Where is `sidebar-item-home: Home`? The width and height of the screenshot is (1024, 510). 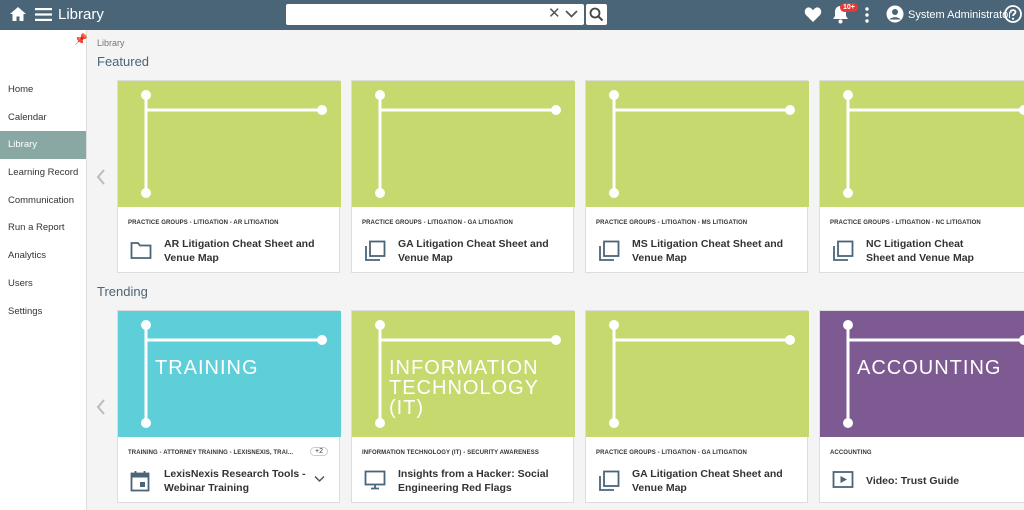
sidebar-item-home: Home is located at coordinates (43, 90).